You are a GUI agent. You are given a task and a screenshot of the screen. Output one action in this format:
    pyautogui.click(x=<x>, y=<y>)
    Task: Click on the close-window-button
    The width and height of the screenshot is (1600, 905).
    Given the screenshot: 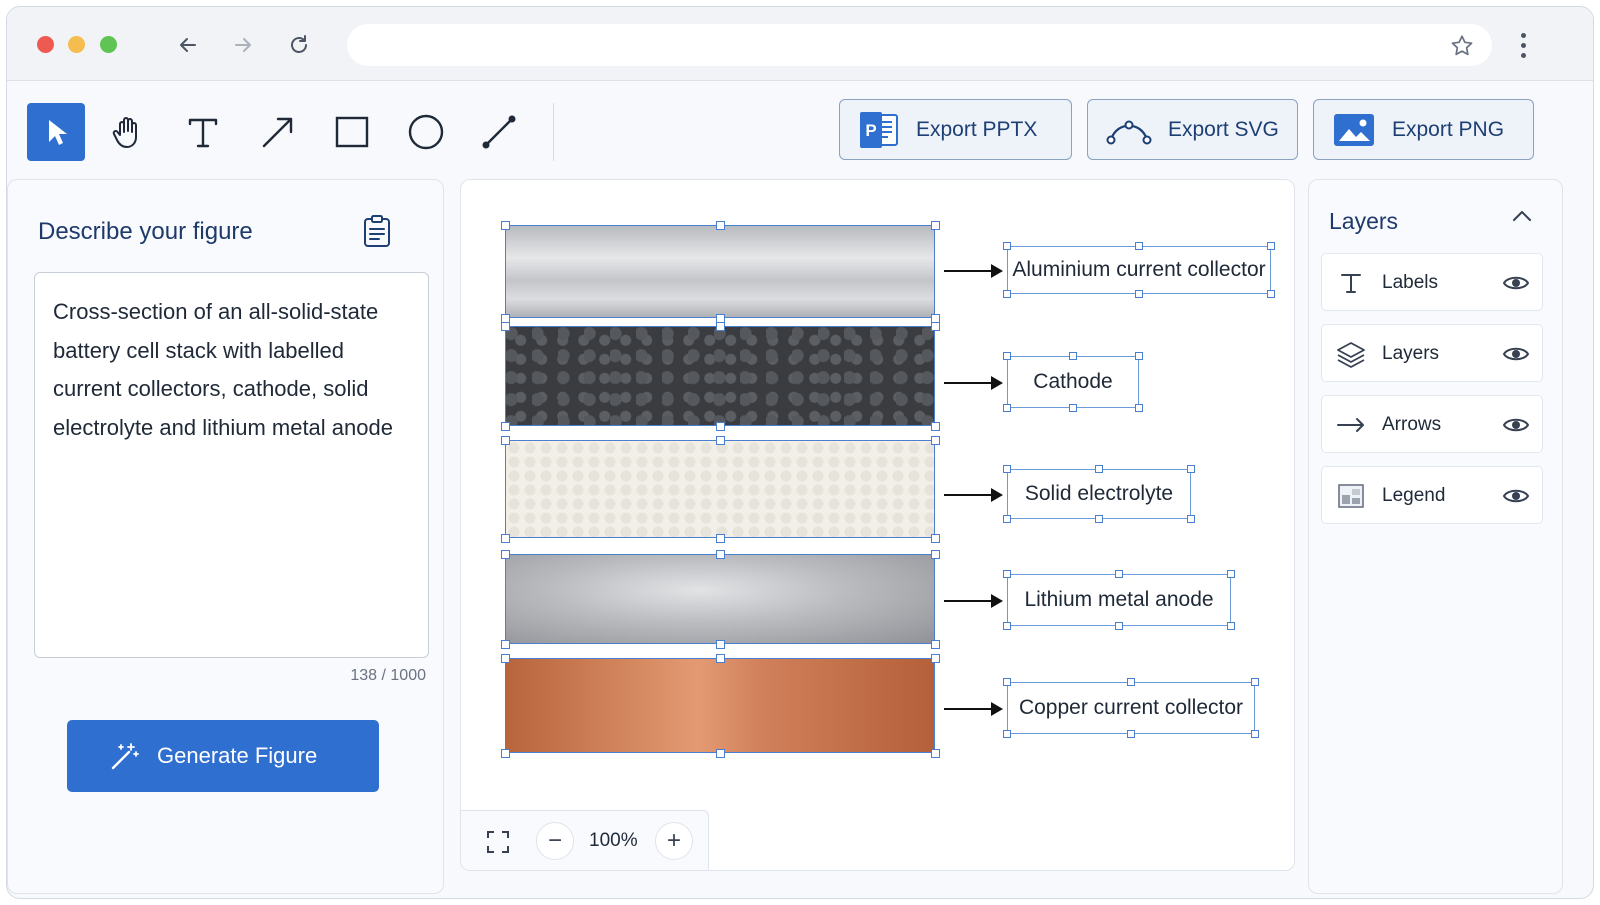 What is the action you would take?
    pyautogui.click(x=45, y=44)
    